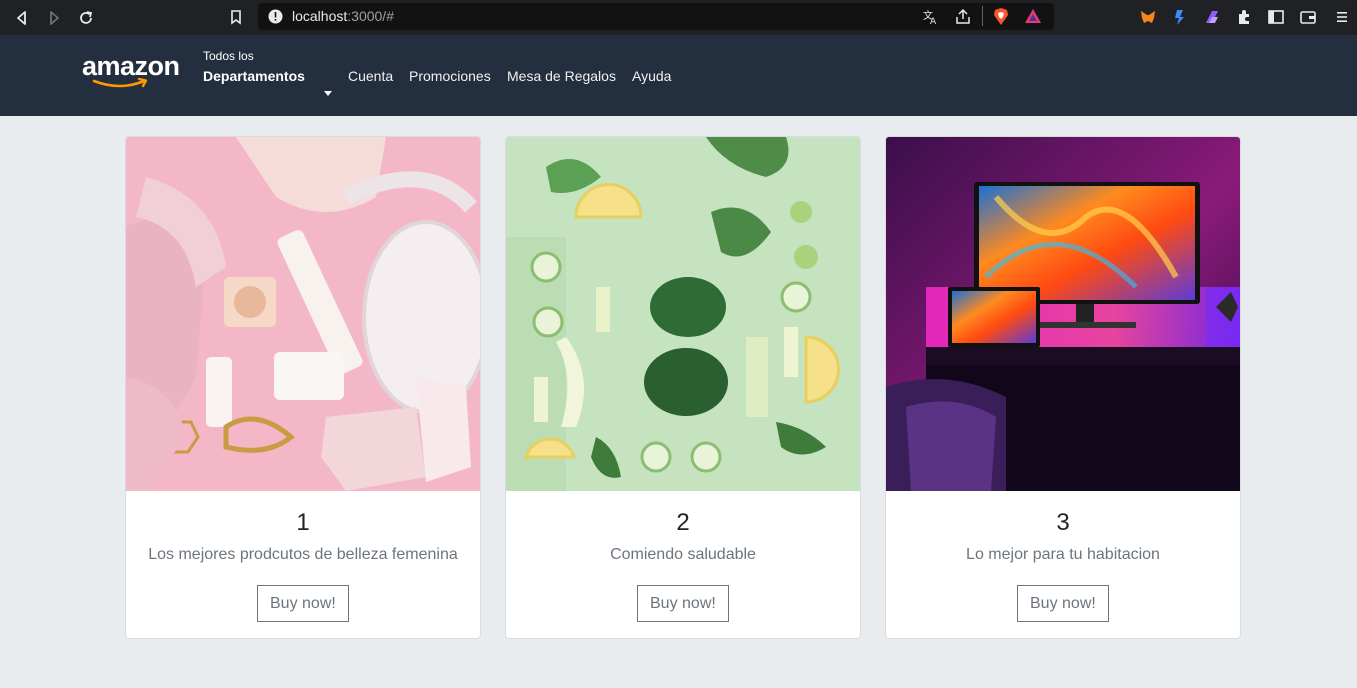 The height and width of the screenshot is (688, 1357). What do you see at coordinates (228, 56) in the screenshot?
I see `departments-small-label: Todos los` at bounding box center [228, 56].